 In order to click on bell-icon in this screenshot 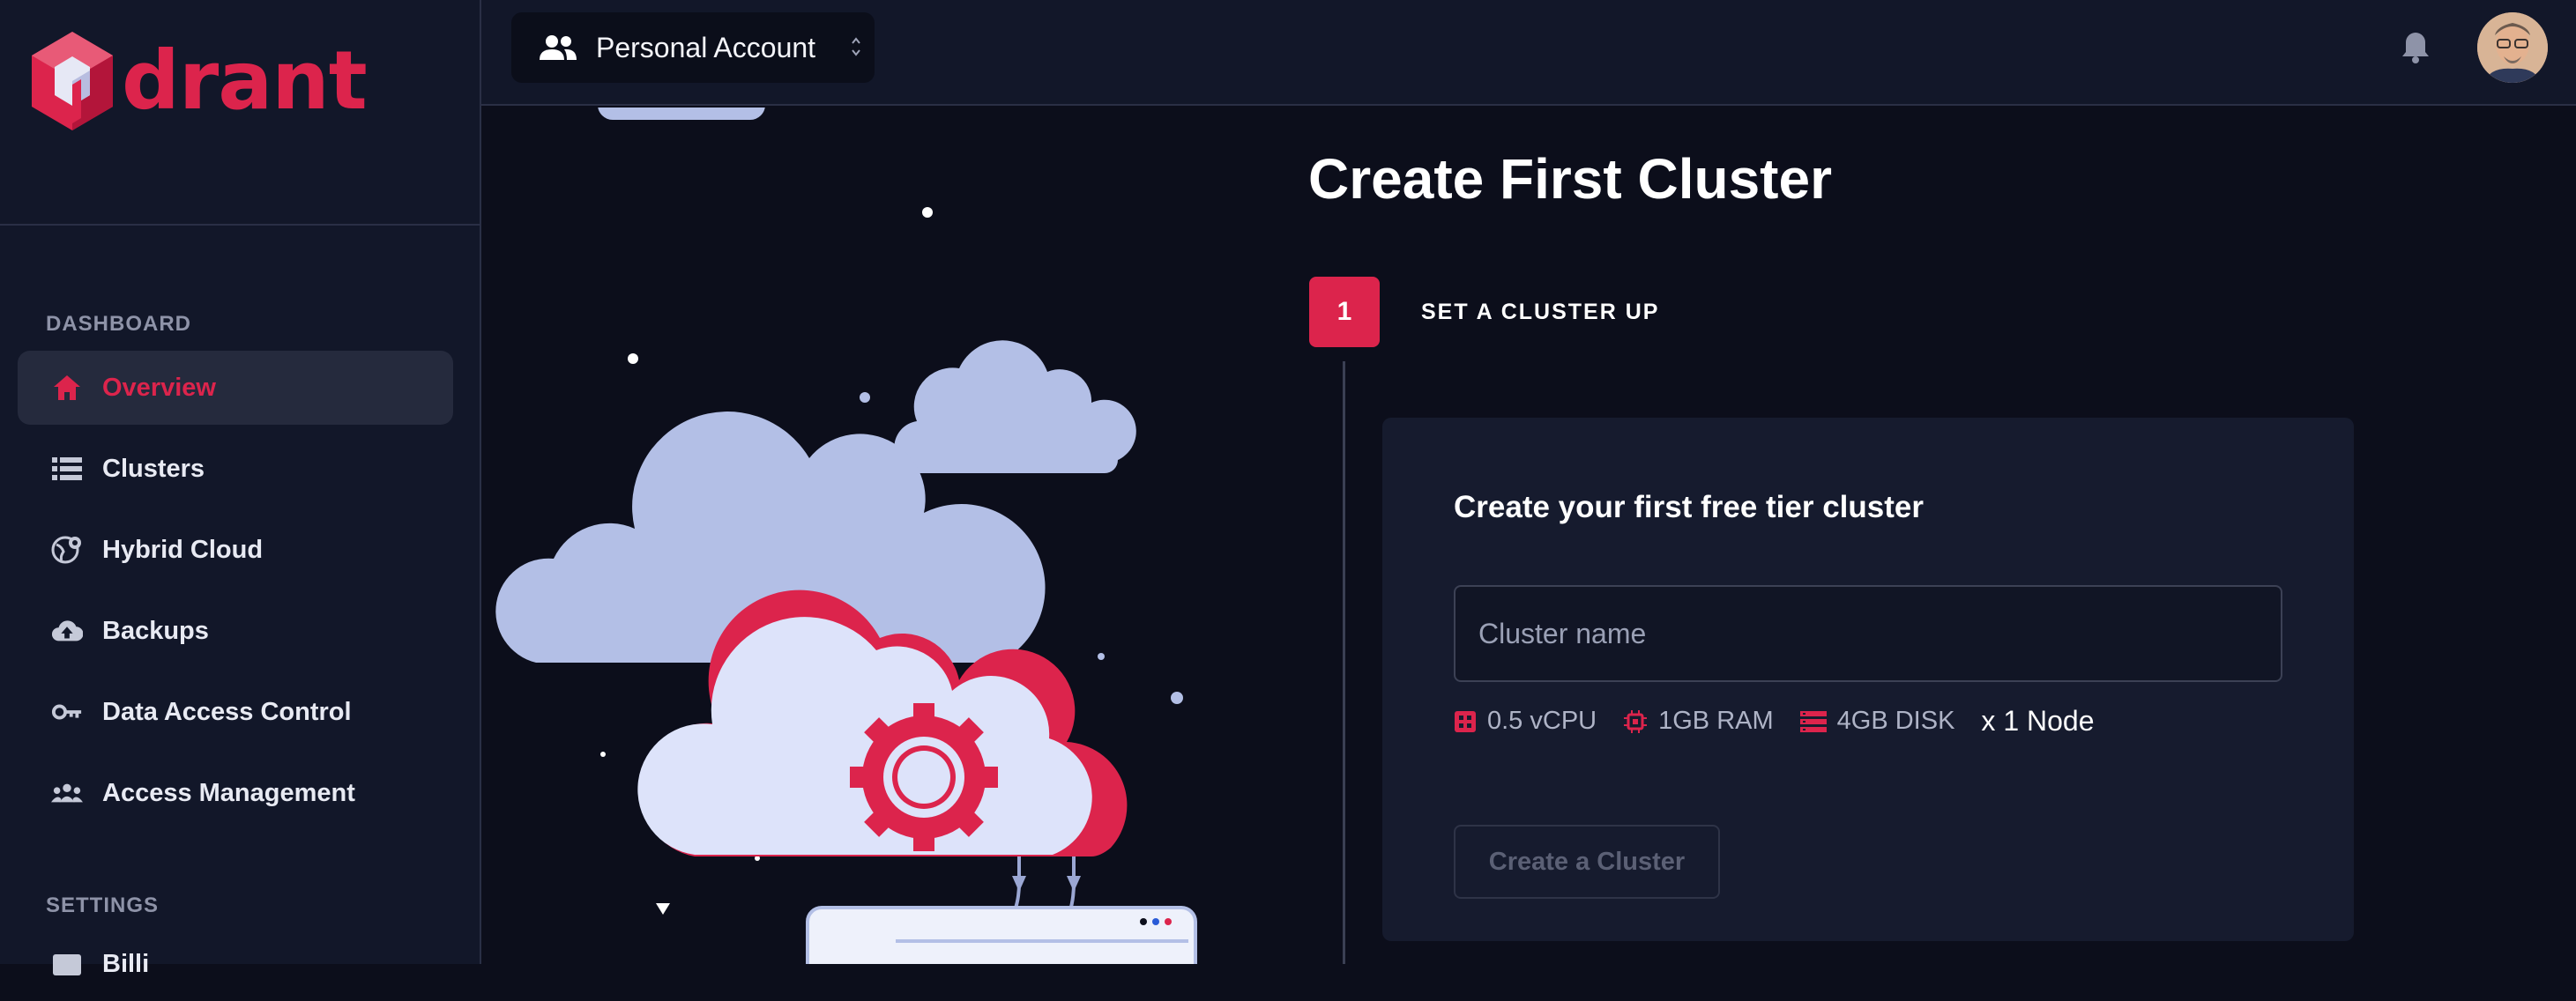, I will do `click(2416, 47)`.